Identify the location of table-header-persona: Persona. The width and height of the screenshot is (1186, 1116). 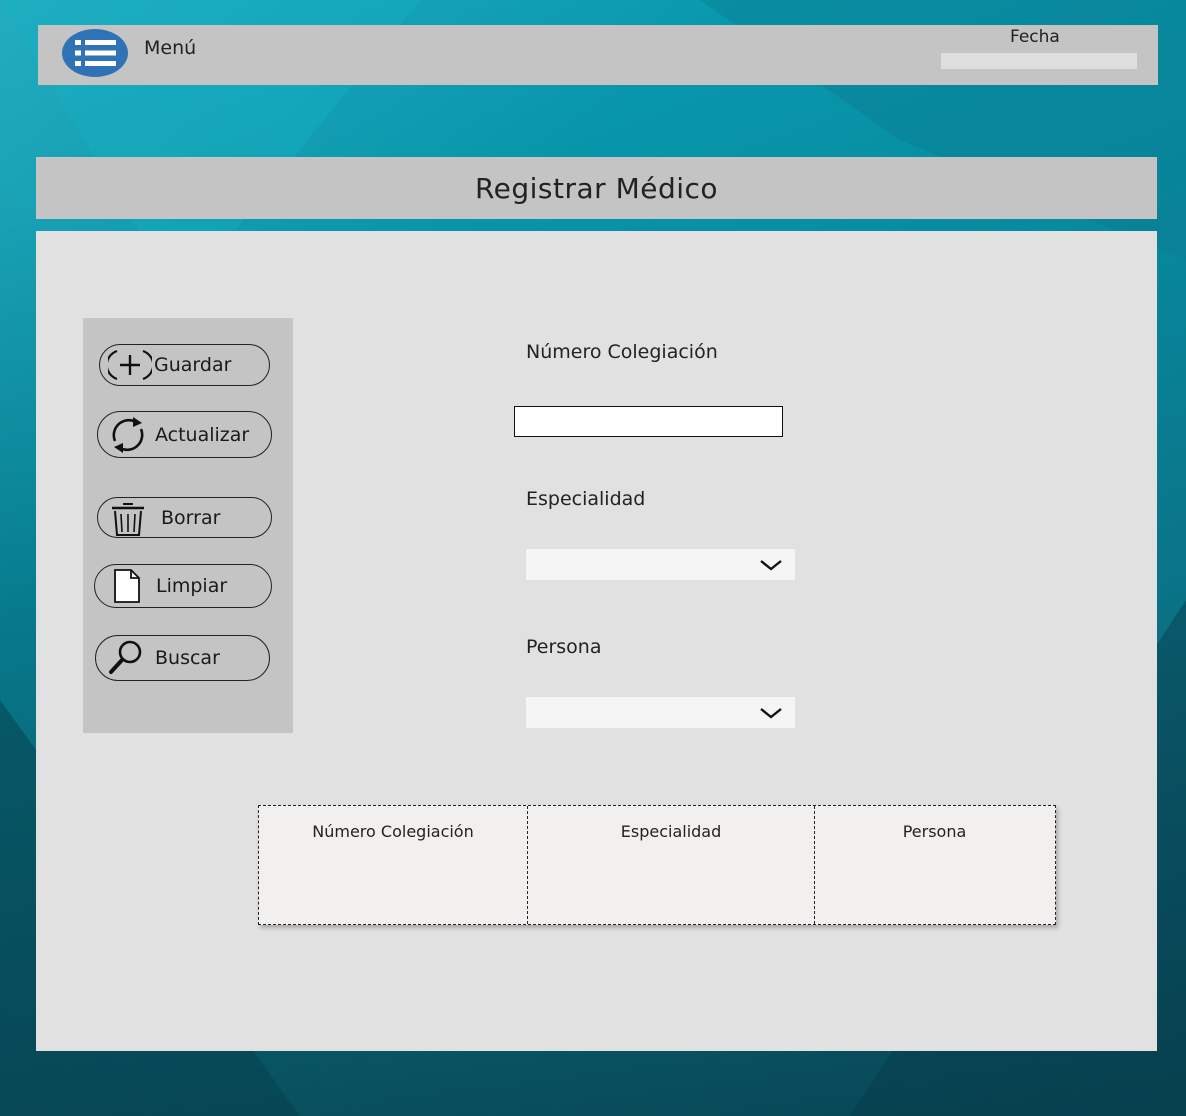
(934, 865).